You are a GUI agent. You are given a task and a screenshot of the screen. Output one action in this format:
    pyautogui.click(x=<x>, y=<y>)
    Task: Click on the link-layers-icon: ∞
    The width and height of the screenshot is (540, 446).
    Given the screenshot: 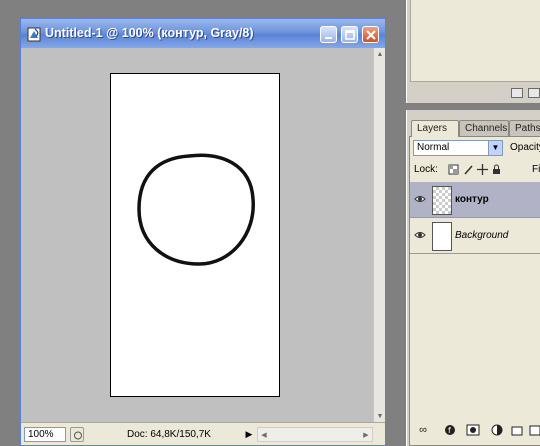 What is the action you would take?
    pyautogui.click(x=423, y=430)
    